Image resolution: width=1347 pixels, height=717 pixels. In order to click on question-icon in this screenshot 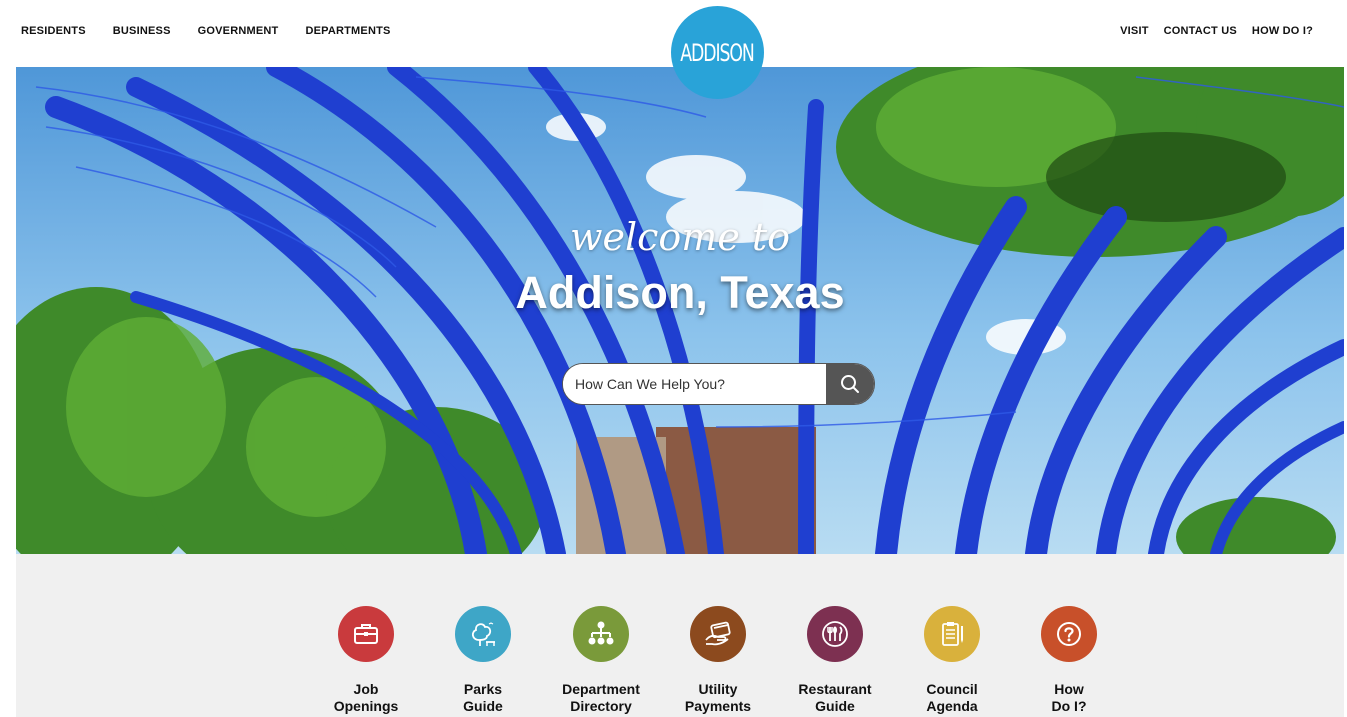, I will do `click(1069, 634)`.